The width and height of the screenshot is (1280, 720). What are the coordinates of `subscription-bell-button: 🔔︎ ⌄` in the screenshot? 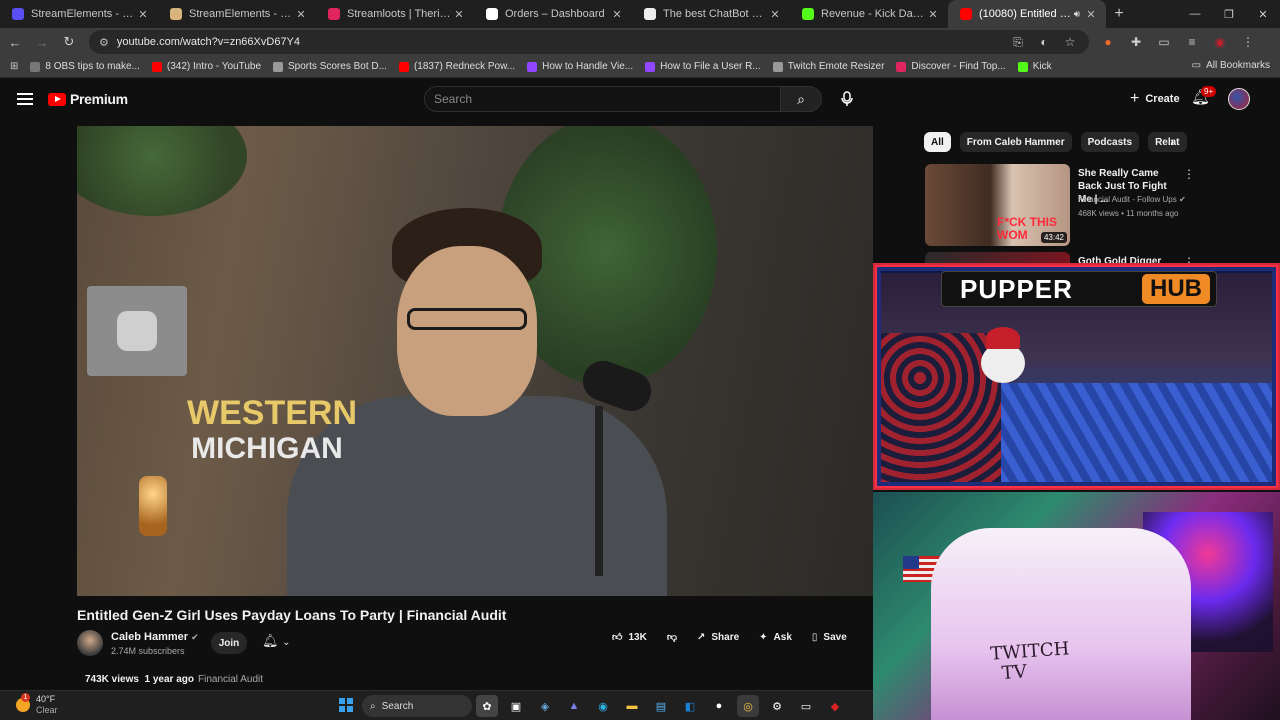 It's located at (276, 641).